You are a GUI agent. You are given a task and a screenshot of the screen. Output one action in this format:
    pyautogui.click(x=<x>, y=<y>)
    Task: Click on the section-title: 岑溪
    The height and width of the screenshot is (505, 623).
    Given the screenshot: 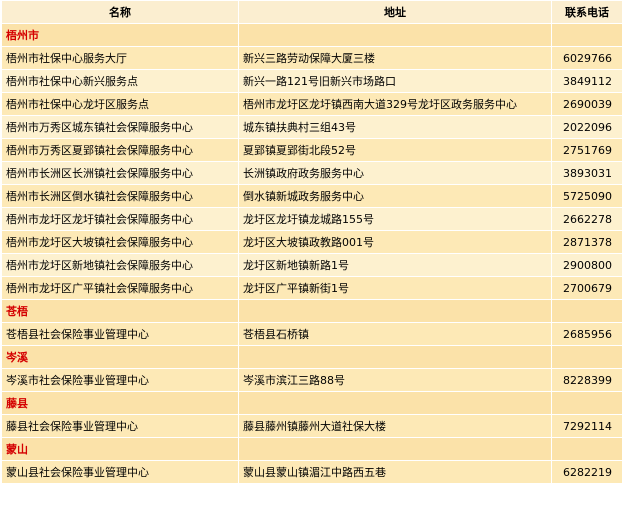 What is the action you would take?
    pyautogui.click(x=120, y=357)
    